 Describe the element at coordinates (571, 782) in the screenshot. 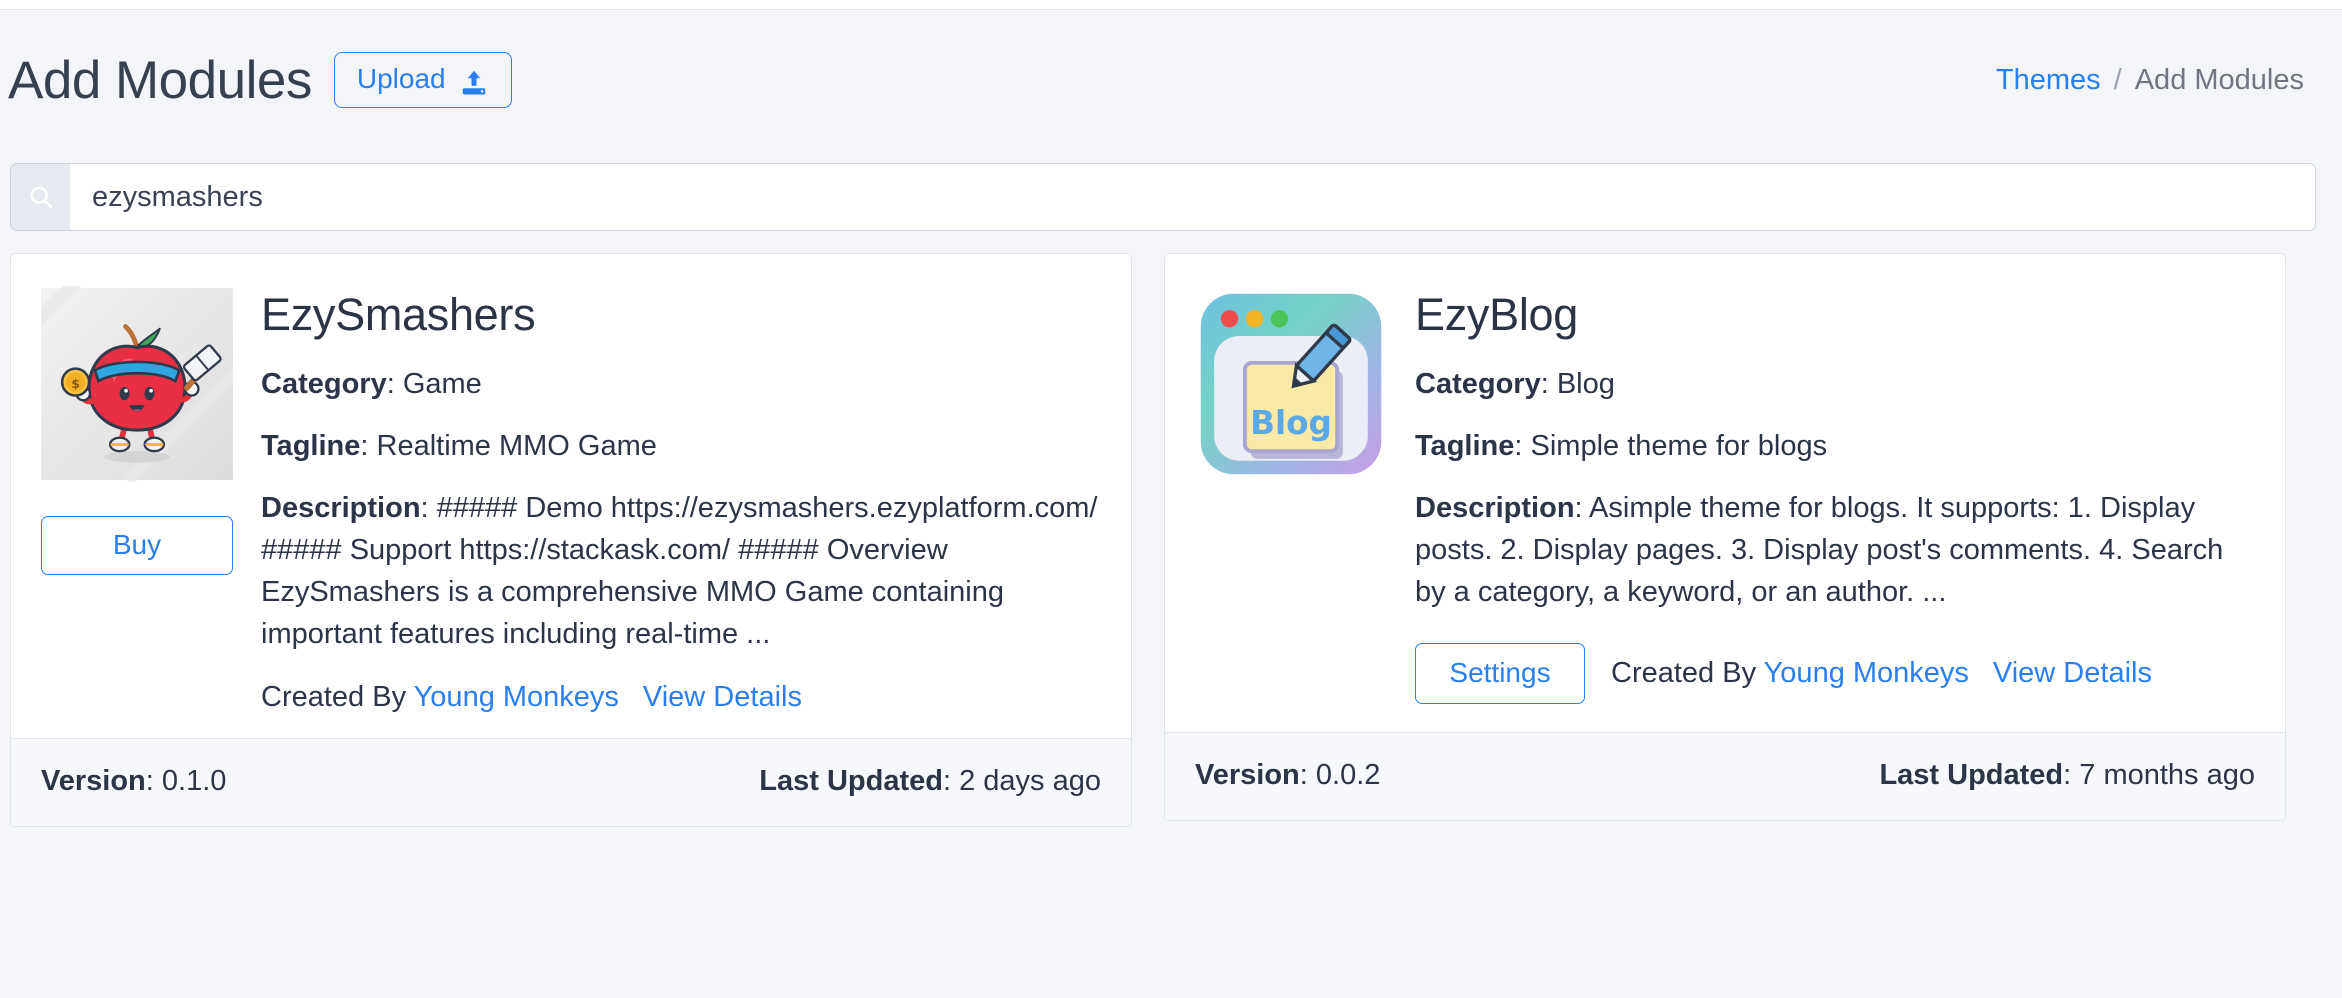

I see `card-footer: Version: 0.1.0 Last Updated: 2 days ago` at that location.